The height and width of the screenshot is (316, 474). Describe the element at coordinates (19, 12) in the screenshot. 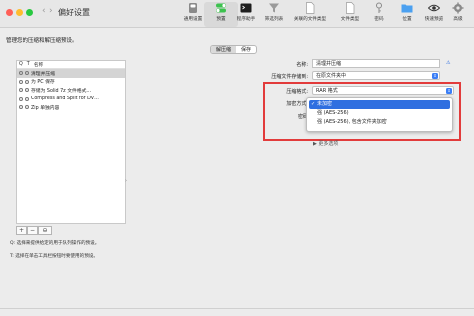

I see `minimize-window-button` at that location.